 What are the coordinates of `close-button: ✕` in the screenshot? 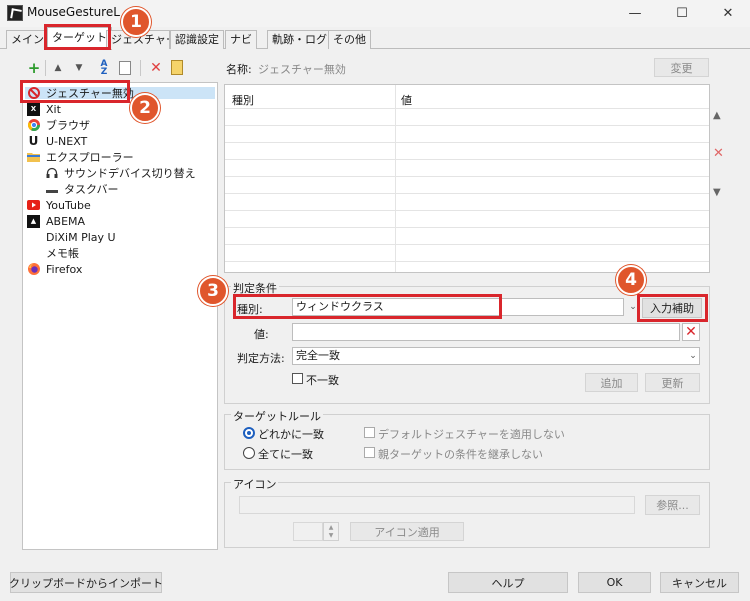 It's located at (728, 13).